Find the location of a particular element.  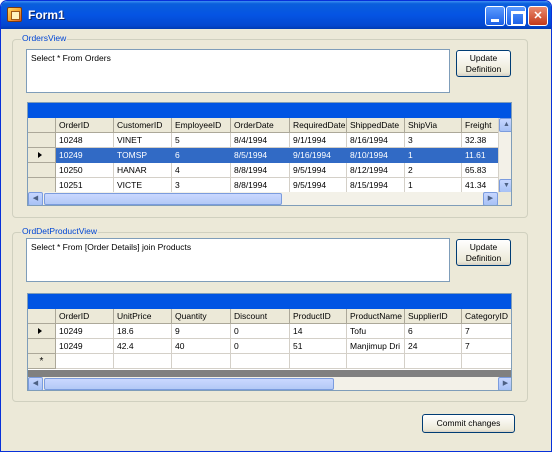

table-cell: 8/15/1994 is located at coordinates (376, 185).